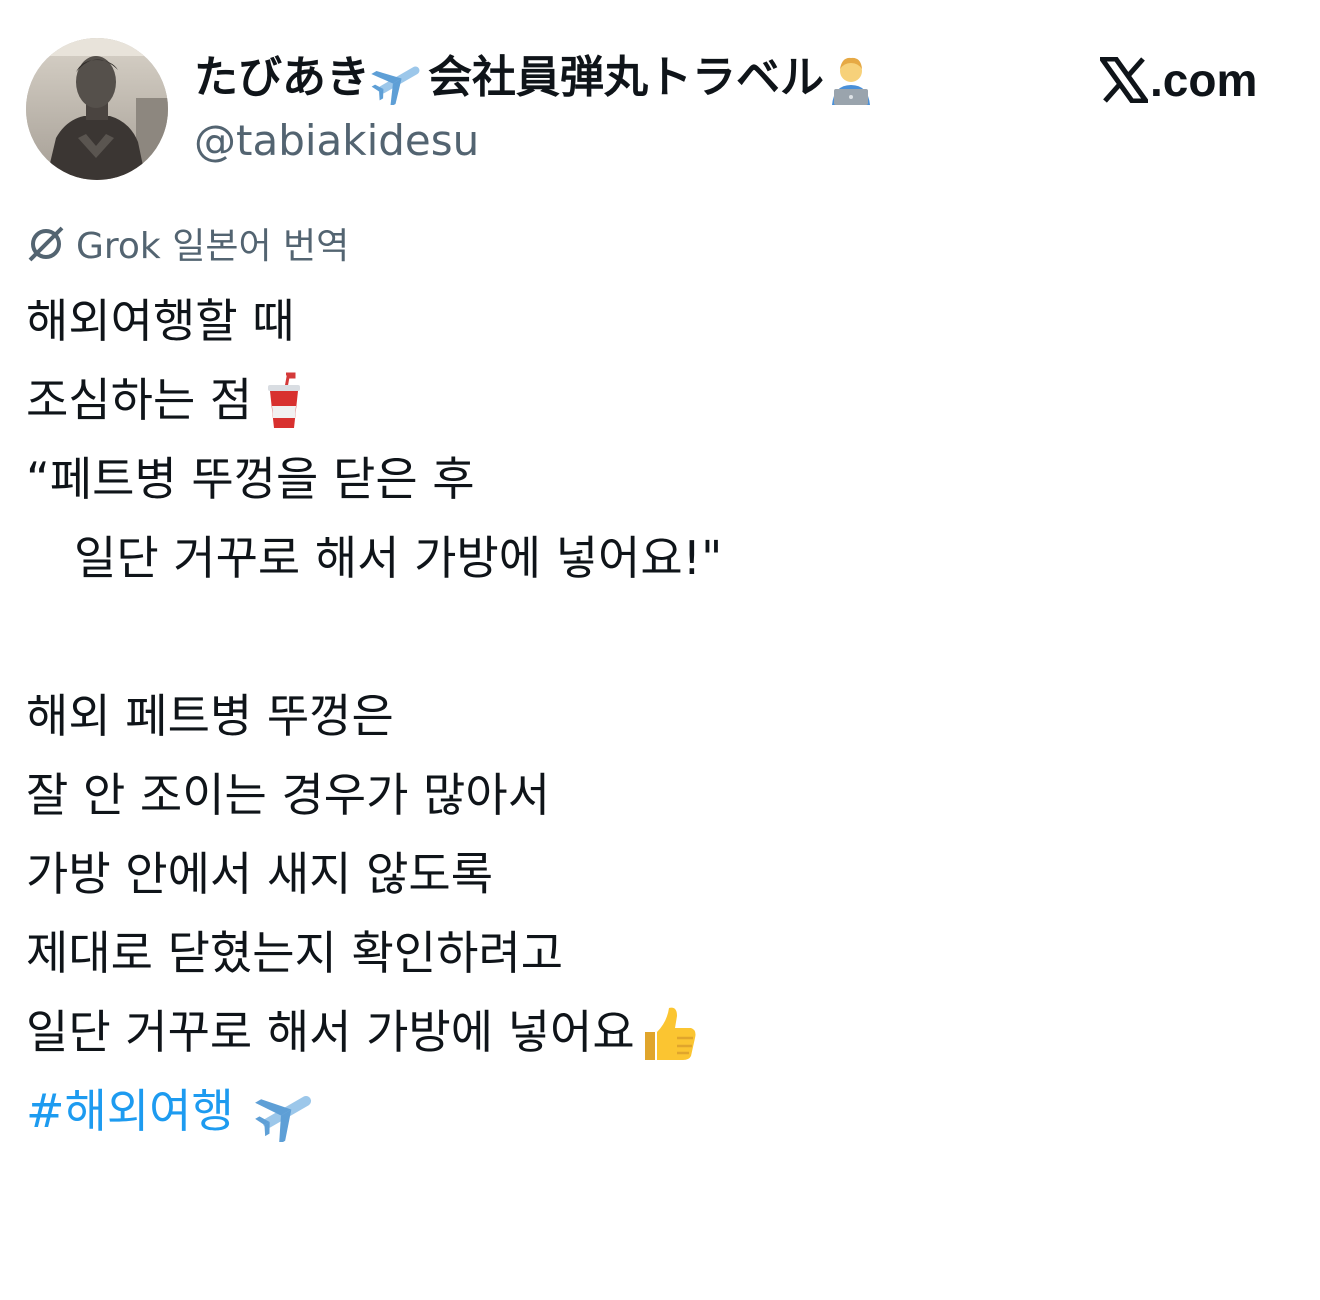 This screenshot has height=1300, width=1320. Describe the element at coordinates (46, 244) in the screenshot. I see `grok-icon` at that location.